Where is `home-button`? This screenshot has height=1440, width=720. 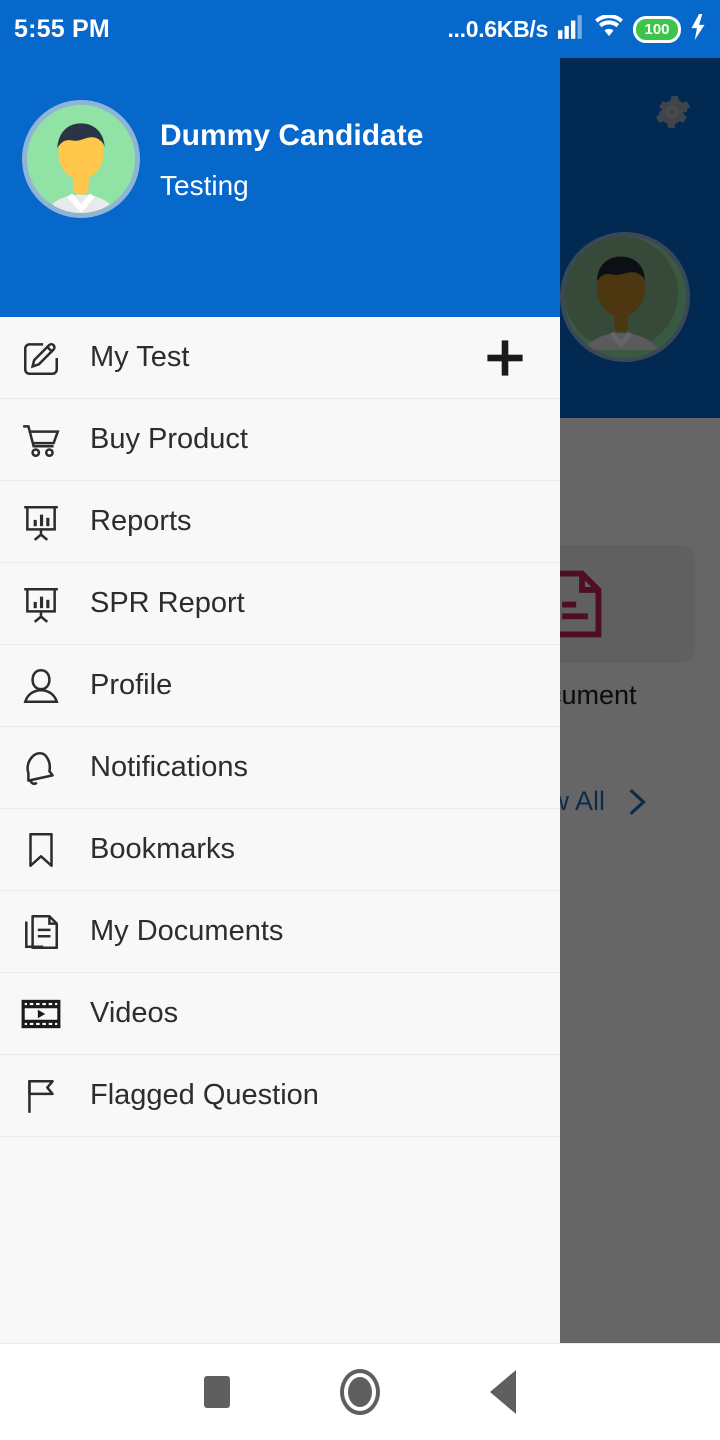 home-button is located at coordinates (360, 1392).